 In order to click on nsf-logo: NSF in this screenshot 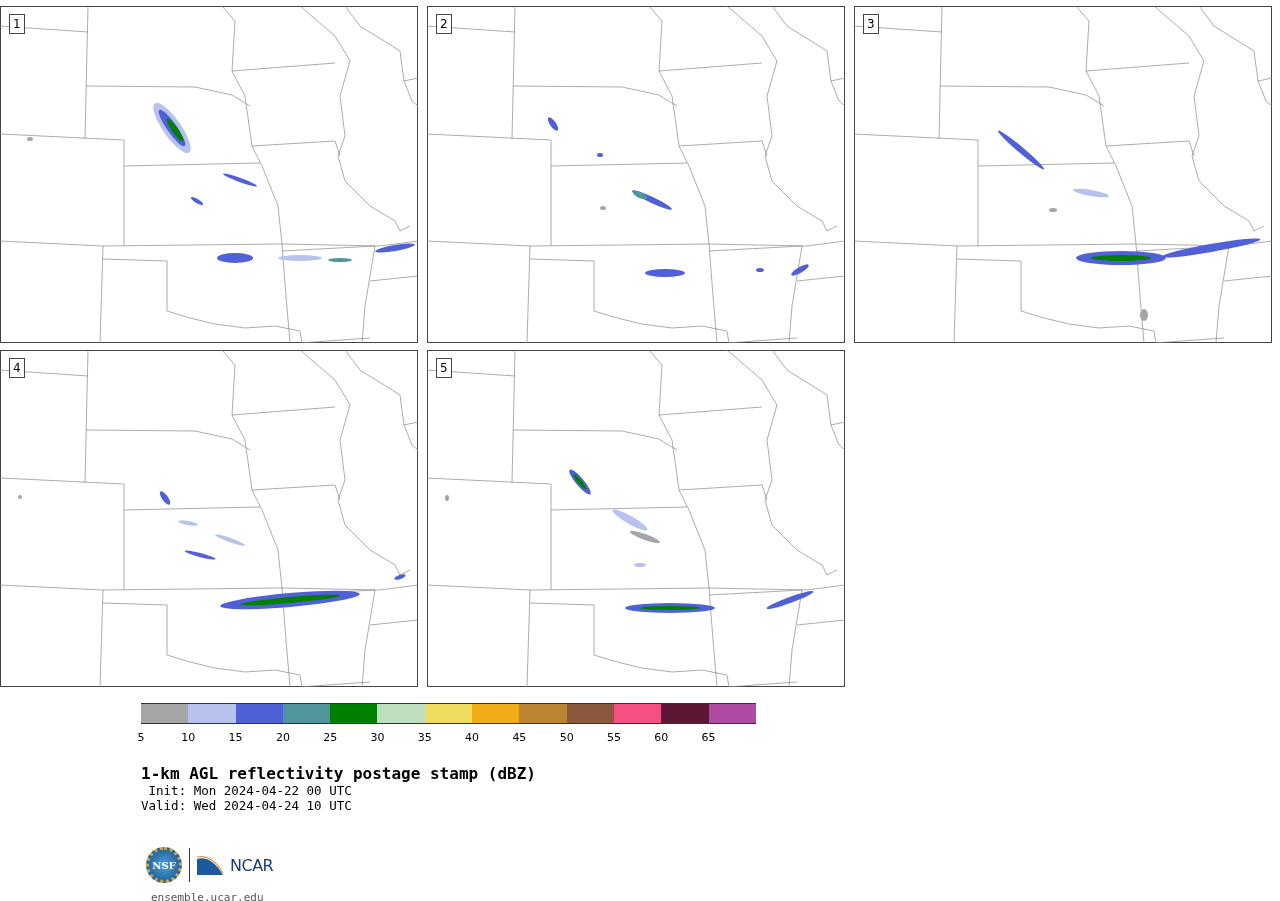, I will do `click(164, 865)`.